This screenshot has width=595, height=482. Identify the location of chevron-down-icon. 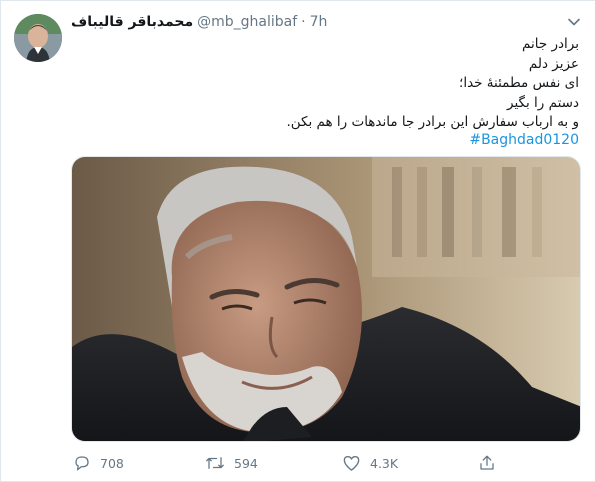
(574, 22).